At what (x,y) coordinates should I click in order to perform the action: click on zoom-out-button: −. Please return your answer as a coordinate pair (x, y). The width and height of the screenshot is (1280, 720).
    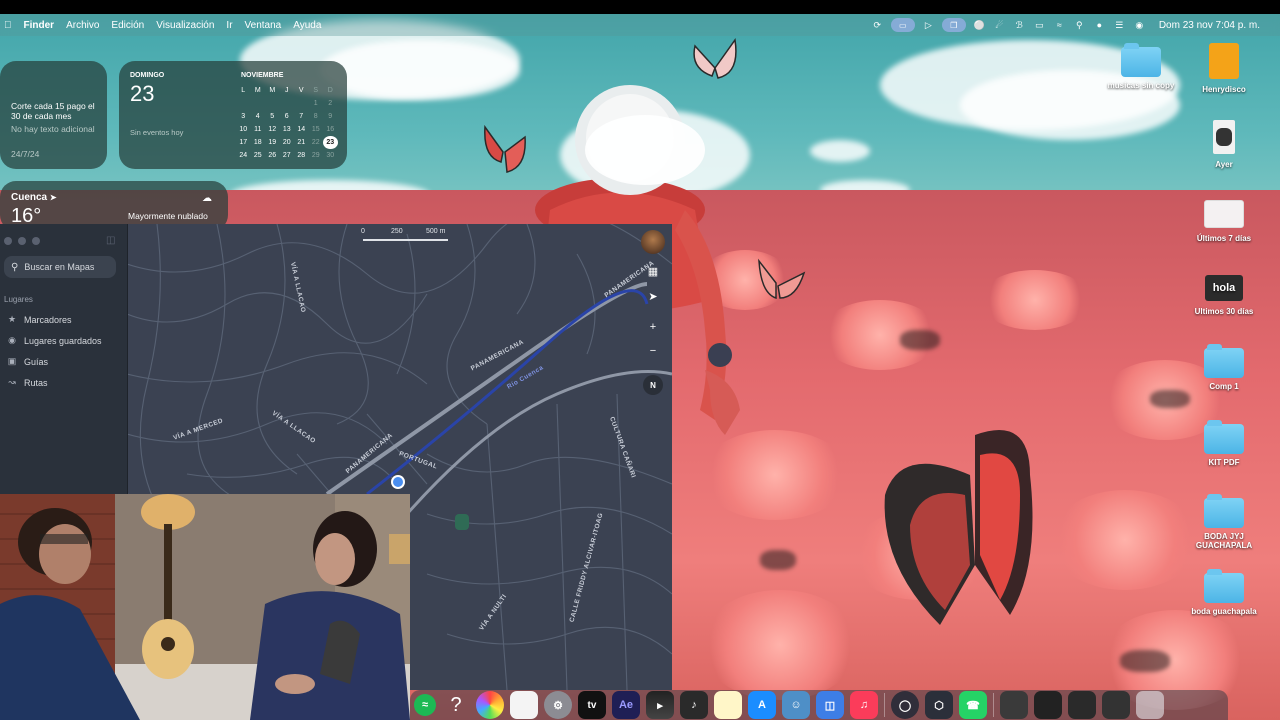
    Looking at the image, I should click on (653, 351).